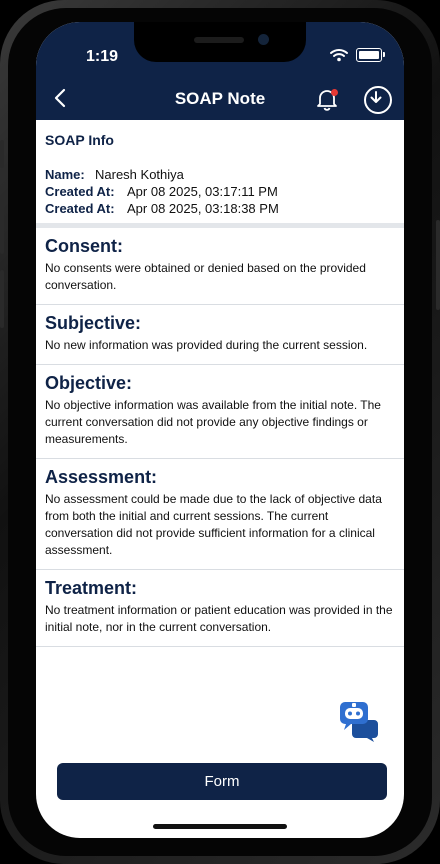 The width and height of the screenshot is (440, 864). I want to click on chatbot-icon, so click(359, 722).